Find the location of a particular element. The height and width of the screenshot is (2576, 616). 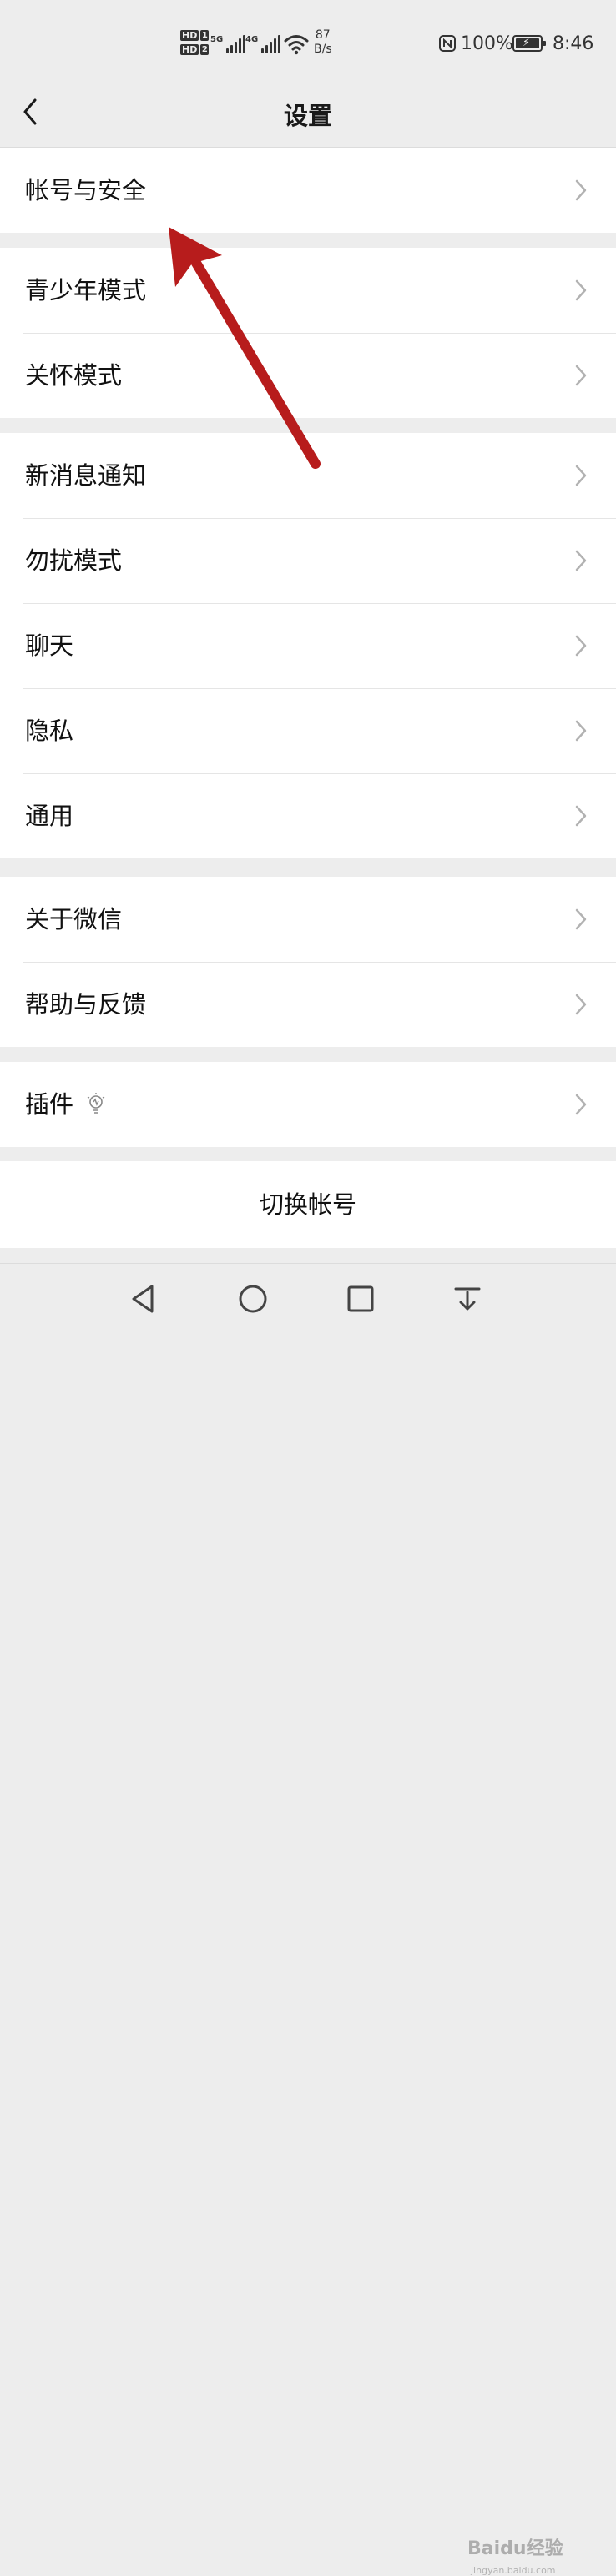

menu-item-care-mode: 关怀模式 is located at coordinates (308, 375).